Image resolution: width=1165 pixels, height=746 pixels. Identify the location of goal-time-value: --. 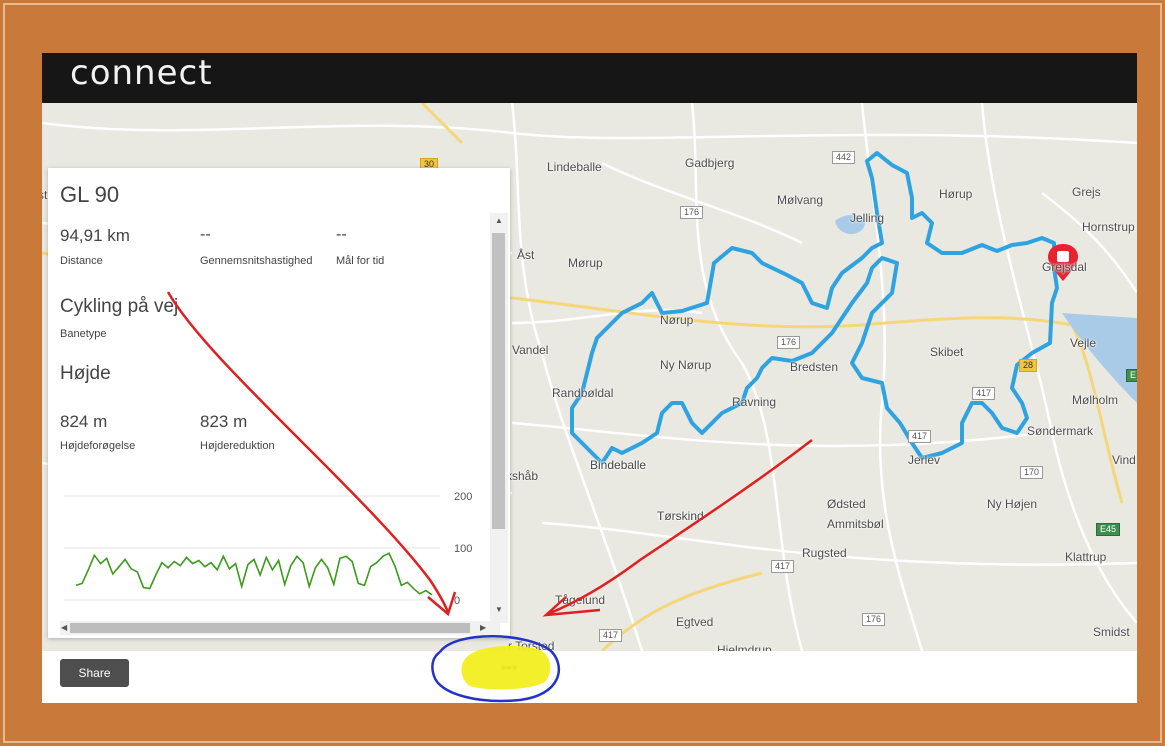
(341, 234).